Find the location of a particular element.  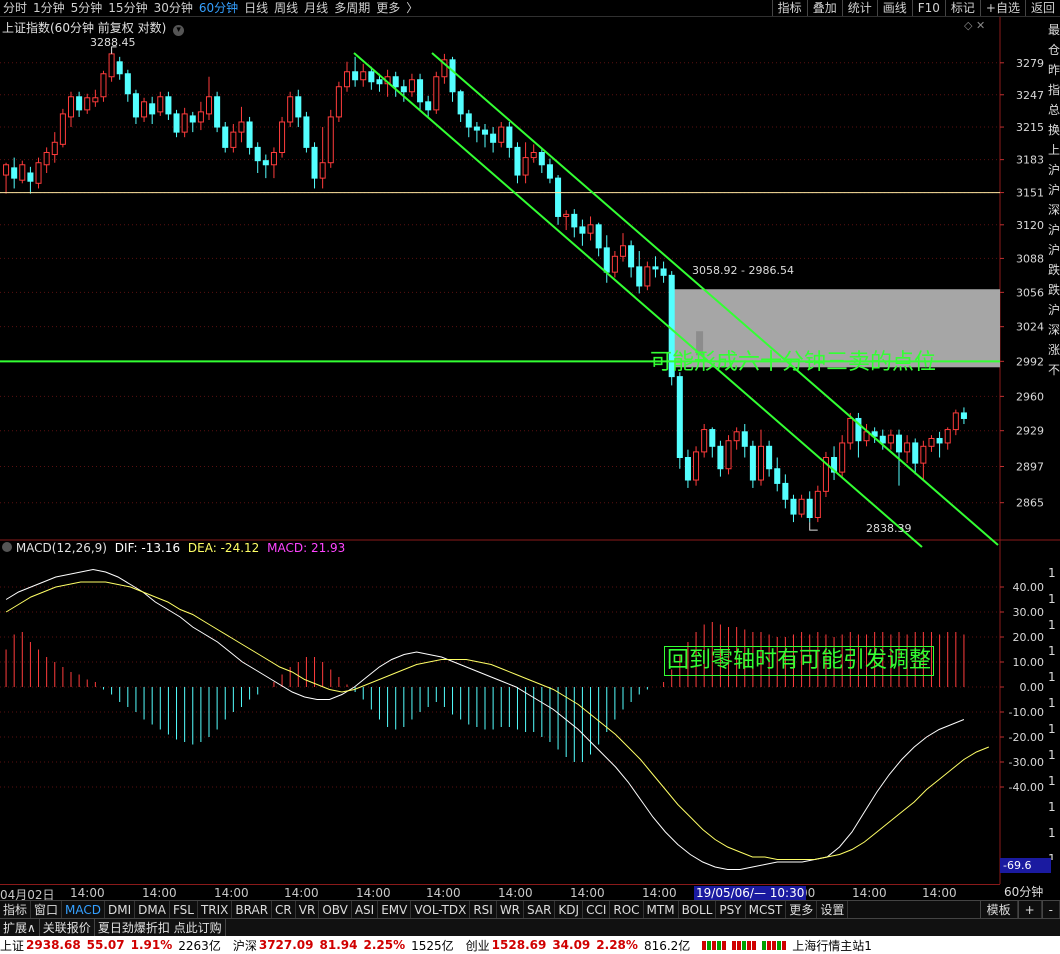

indicator-tab: WR is located at coordinates (511, 910).